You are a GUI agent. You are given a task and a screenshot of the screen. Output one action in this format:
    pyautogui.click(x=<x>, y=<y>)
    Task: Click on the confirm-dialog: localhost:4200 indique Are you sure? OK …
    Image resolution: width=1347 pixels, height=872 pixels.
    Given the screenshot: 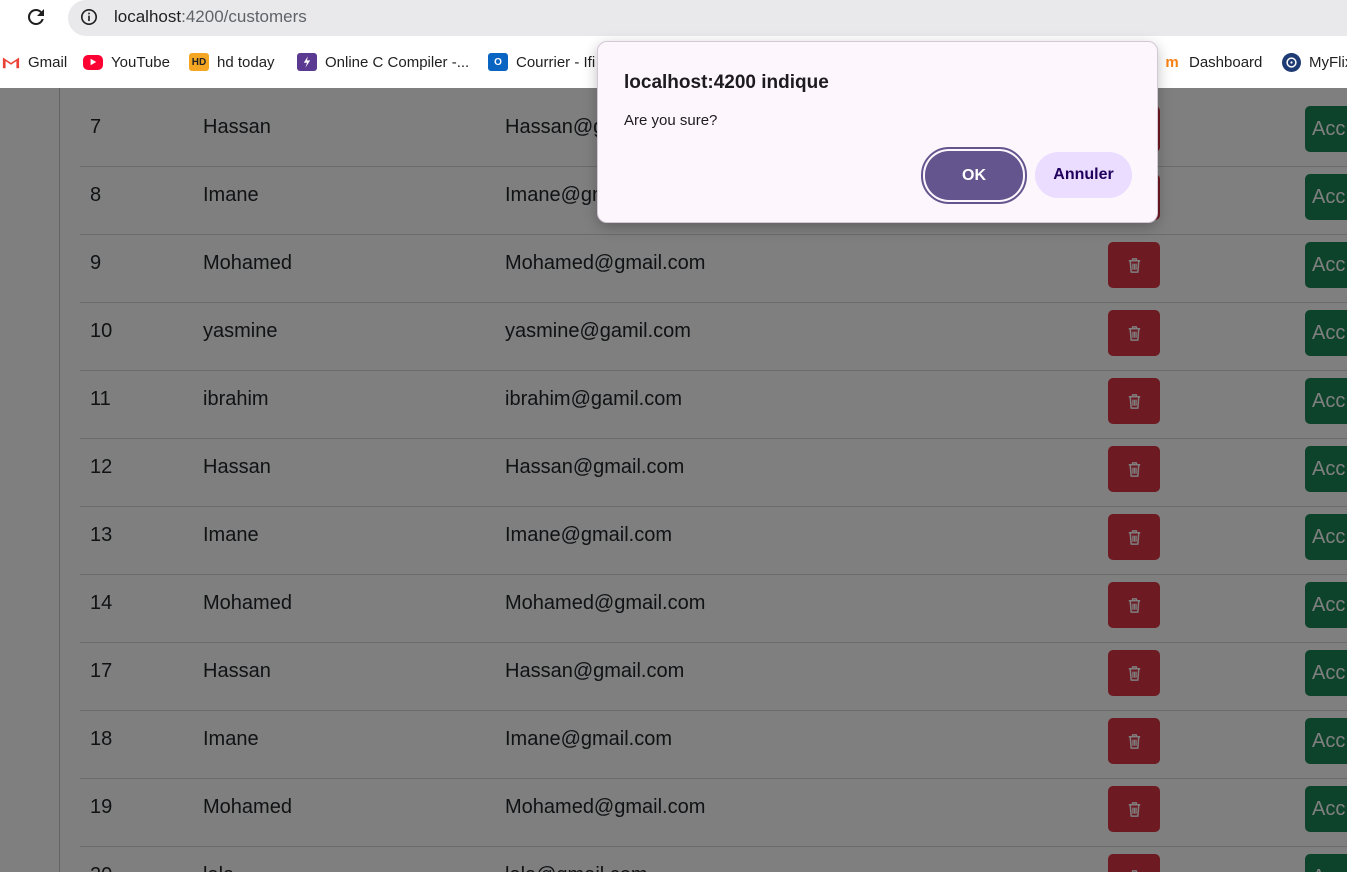 What is the action you would take?
    pyautogui.click(x=877, y=132)
    